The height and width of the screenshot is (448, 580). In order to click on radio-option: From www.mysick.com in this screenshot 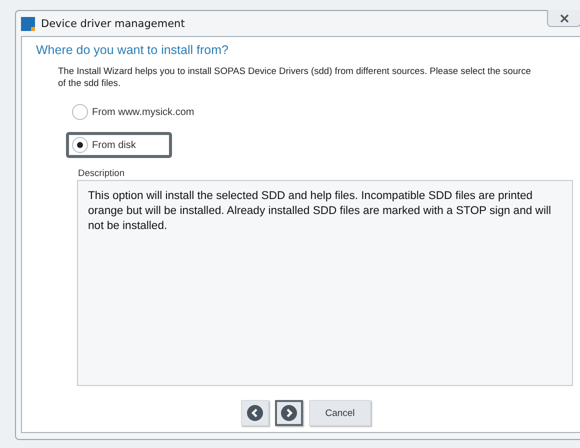, I will do `click(133, 112)`.